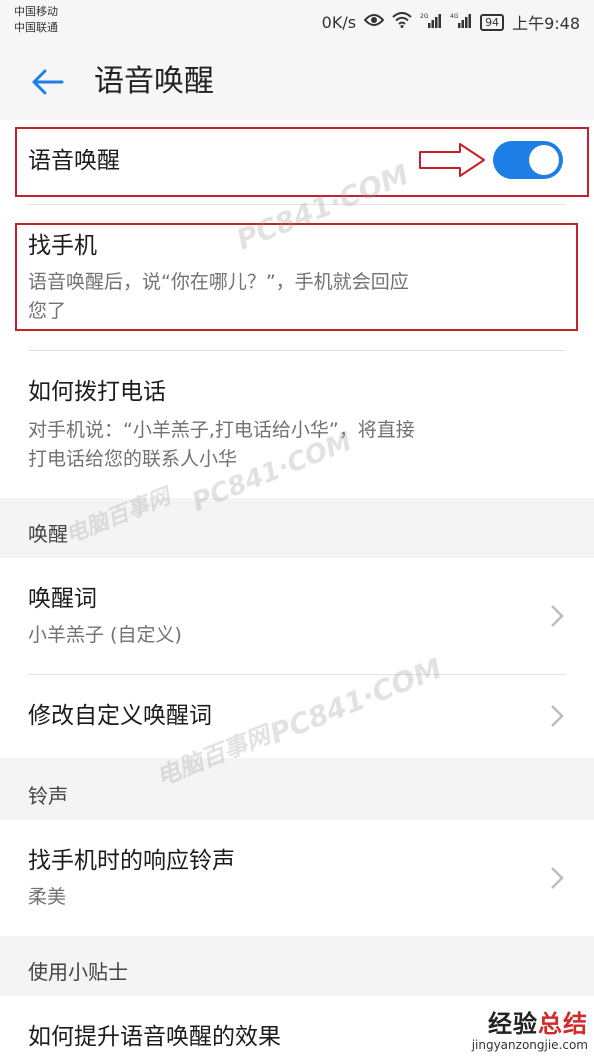  What do you see at coordinates (454, 16) in the screenshot?
I see `svg-text: 4G` at bounding box center [454, 16].